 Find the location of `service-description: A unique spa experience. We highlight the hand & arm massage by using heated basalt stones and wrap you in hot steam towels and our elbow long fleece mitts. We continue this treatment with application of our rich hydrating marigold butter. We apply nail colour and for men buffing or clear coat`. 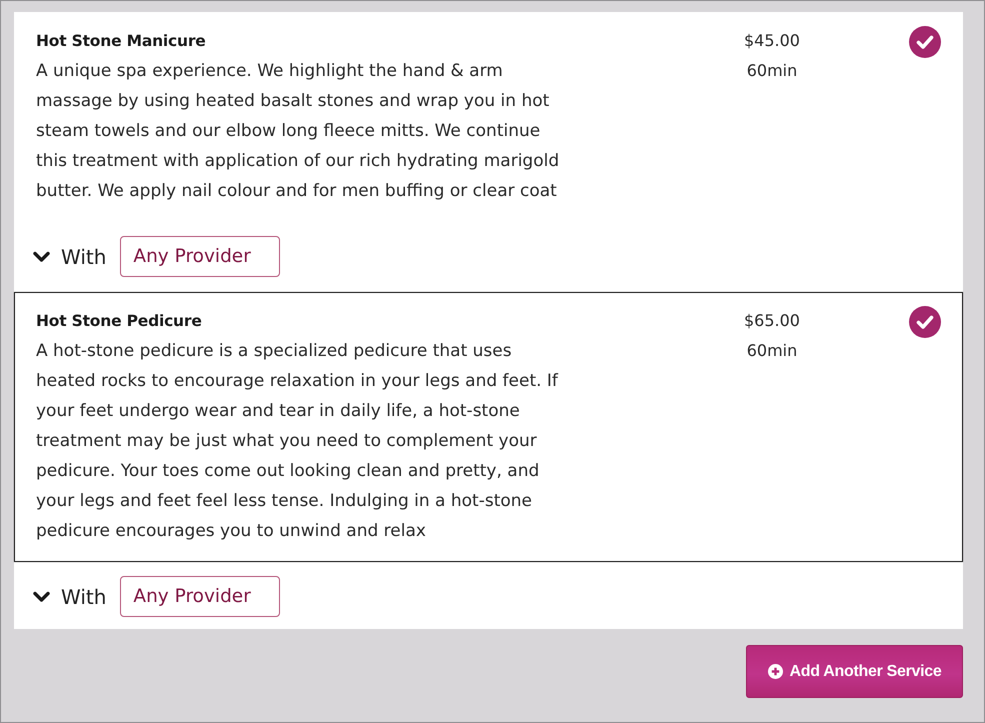

service-description: A unique spa experience. We highlight the hand & arm massage by using heated basalt stones and wrap you in hot steam towels and our elbow long fleece mitts. We continue this treatment with application of our rich hydrating marigold butter. We apply nail colour and for men buffing or clear coat is located at coordinates (298, 131).